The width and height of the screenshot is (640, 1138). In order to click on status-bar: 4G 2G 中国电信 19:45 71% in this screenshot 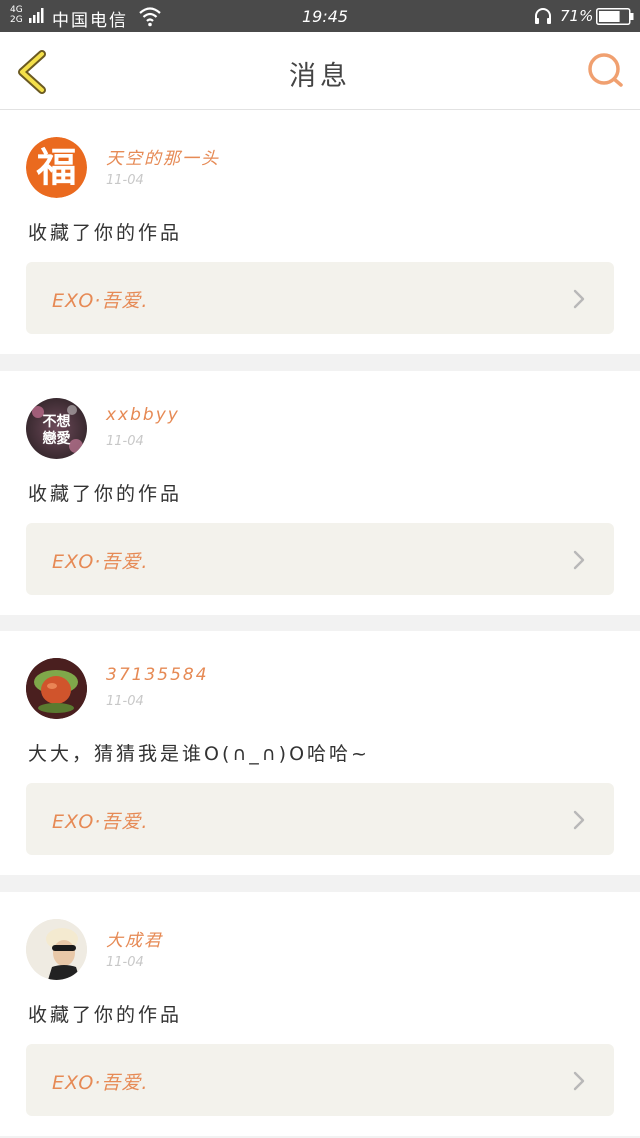, I will do `click(320, 16)`.